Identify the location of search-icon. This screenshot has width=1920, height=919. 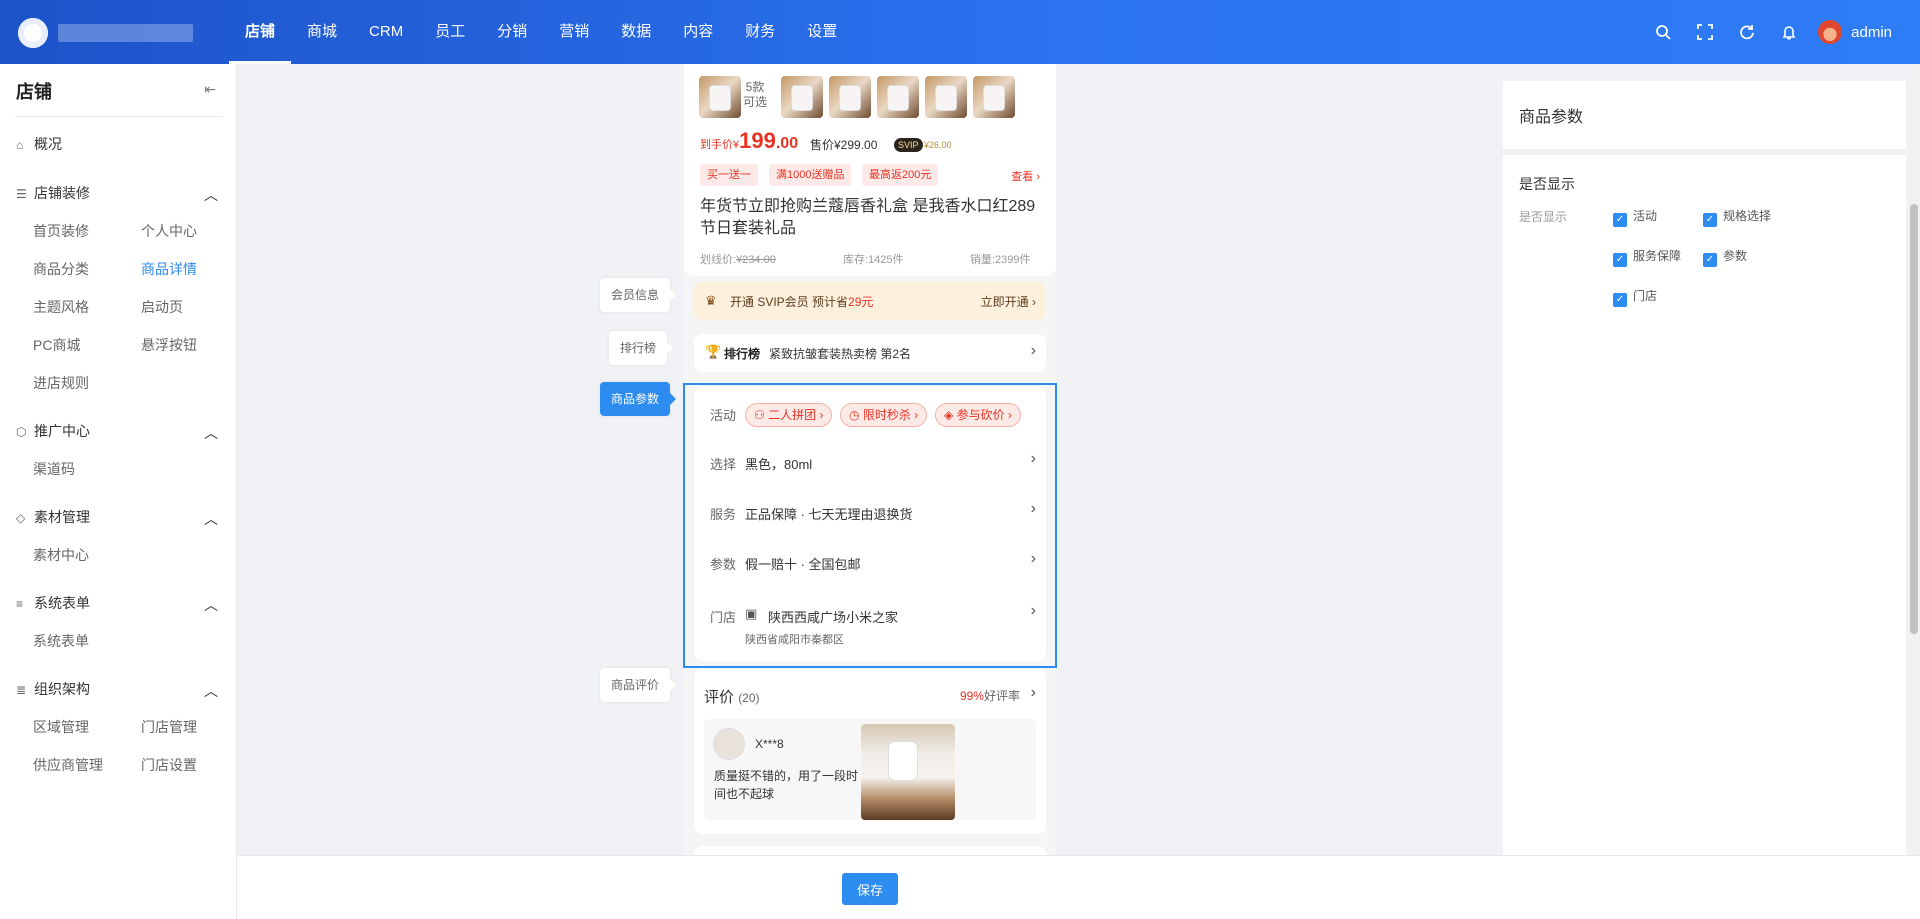
(1663, 32).